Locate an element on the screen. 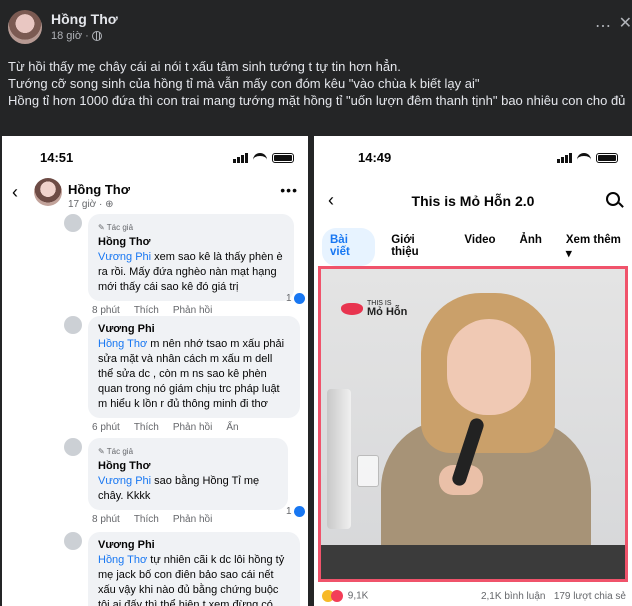 The width and height of the screenshot is (632, 606). avatar is located at coordinates (48, 192).